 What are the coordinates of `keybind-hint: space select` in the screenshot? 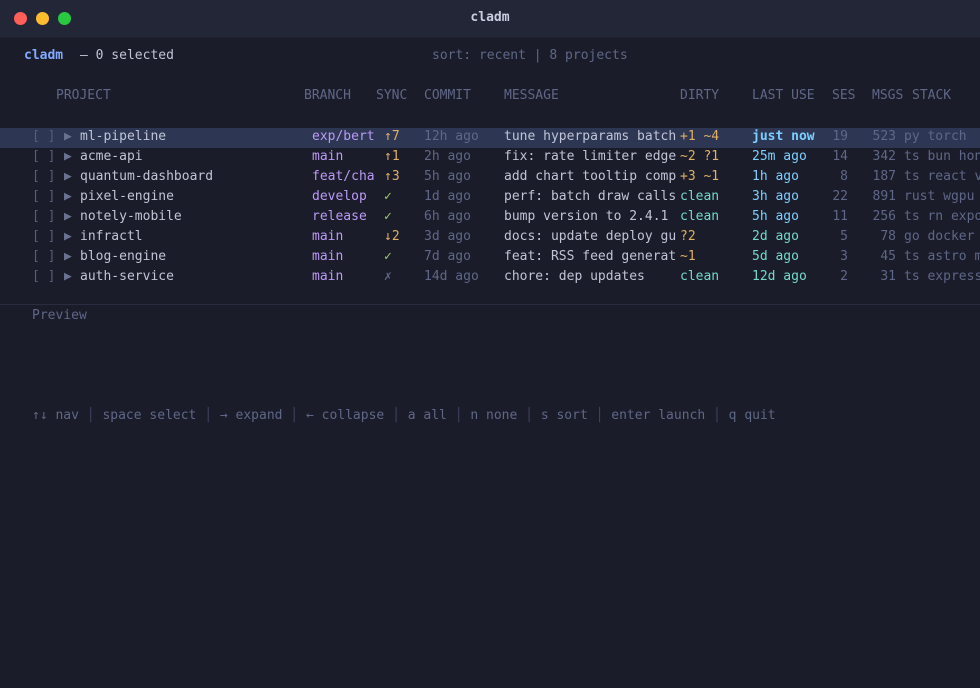 It's located at (149, 415).